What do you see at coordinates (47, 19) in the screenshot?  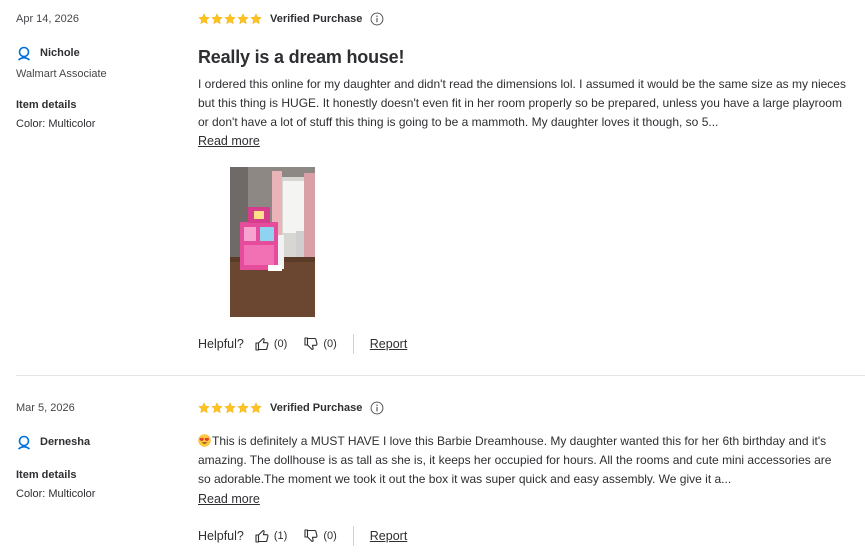 I see `review-date: Apr 14, 2026` at bounding box center [47, 19].